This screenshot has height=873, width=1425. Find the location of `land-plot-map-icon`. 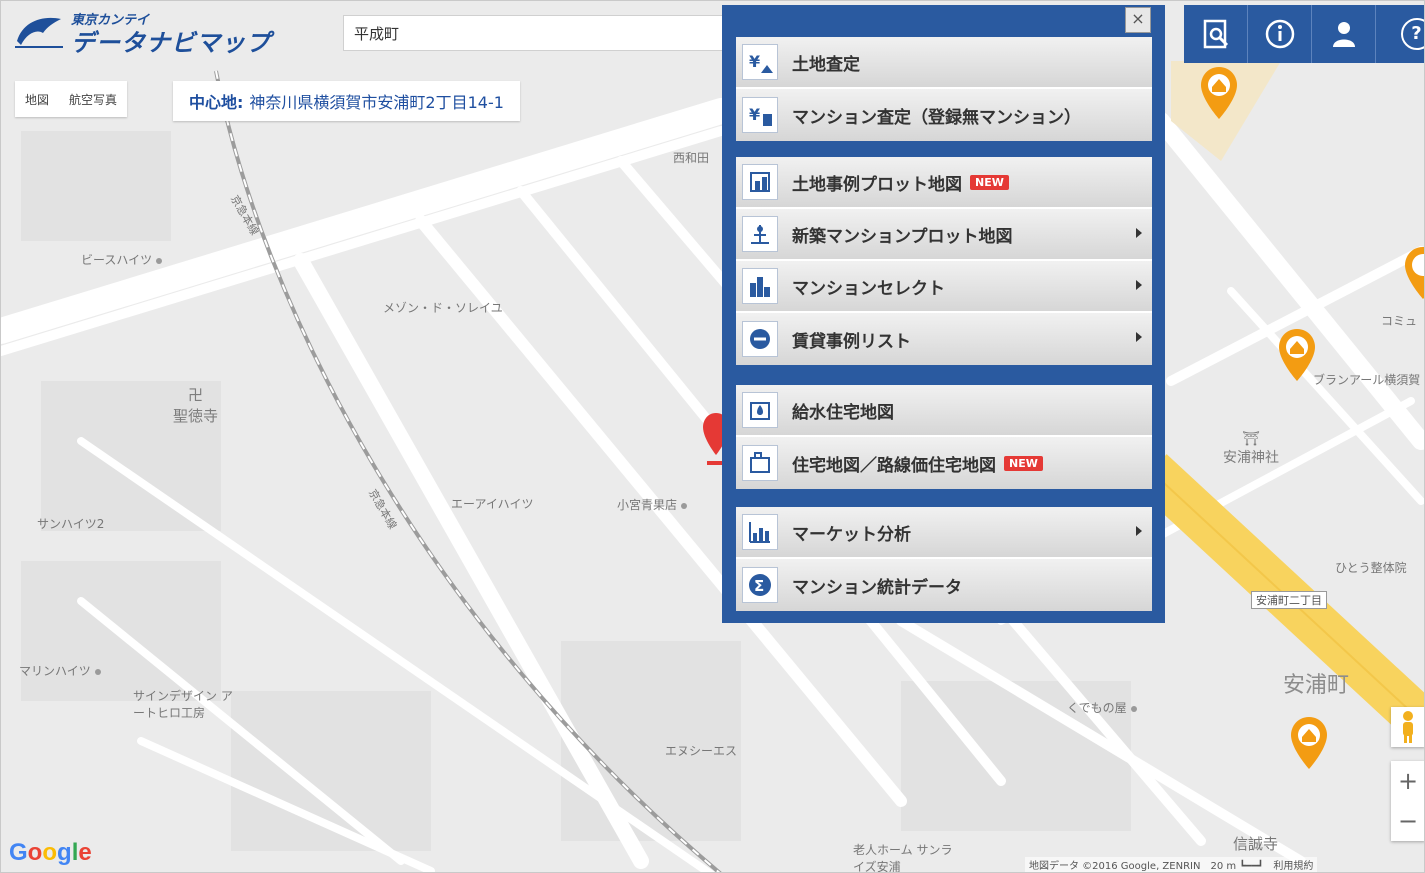

land-plot-map-icon is located at coordinates (760, 182).